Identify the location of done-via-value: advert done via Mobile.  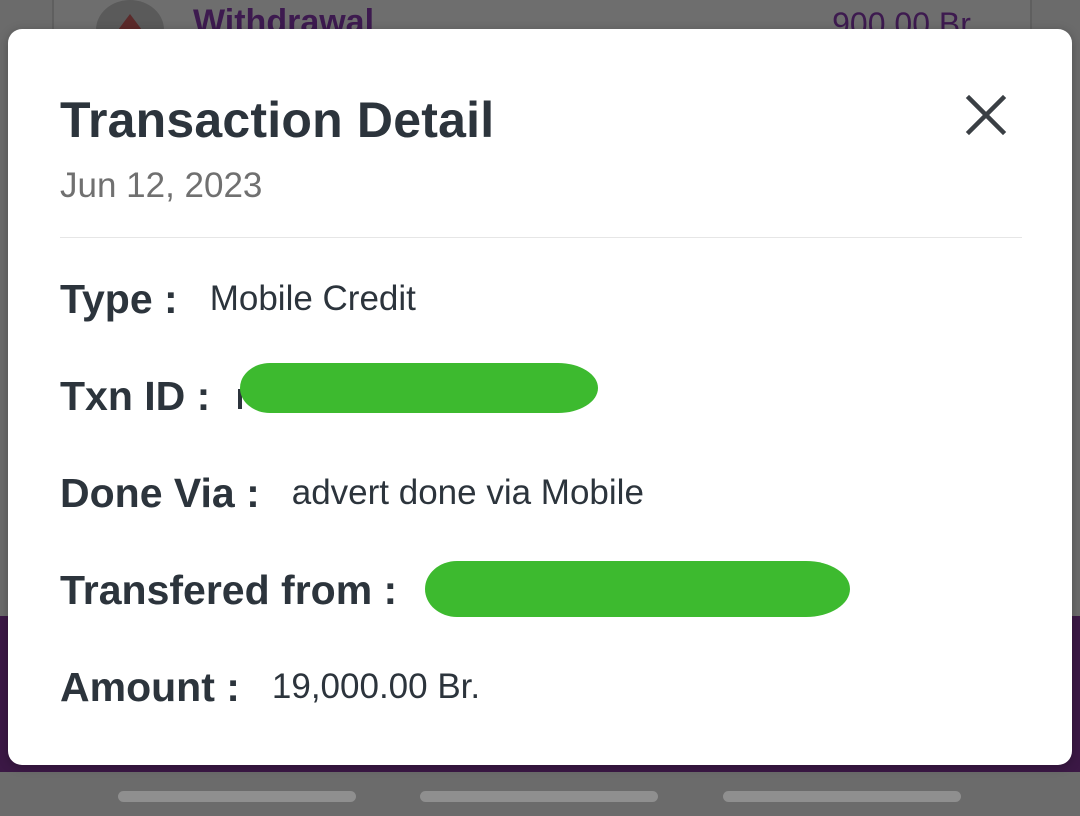
(467, 492).